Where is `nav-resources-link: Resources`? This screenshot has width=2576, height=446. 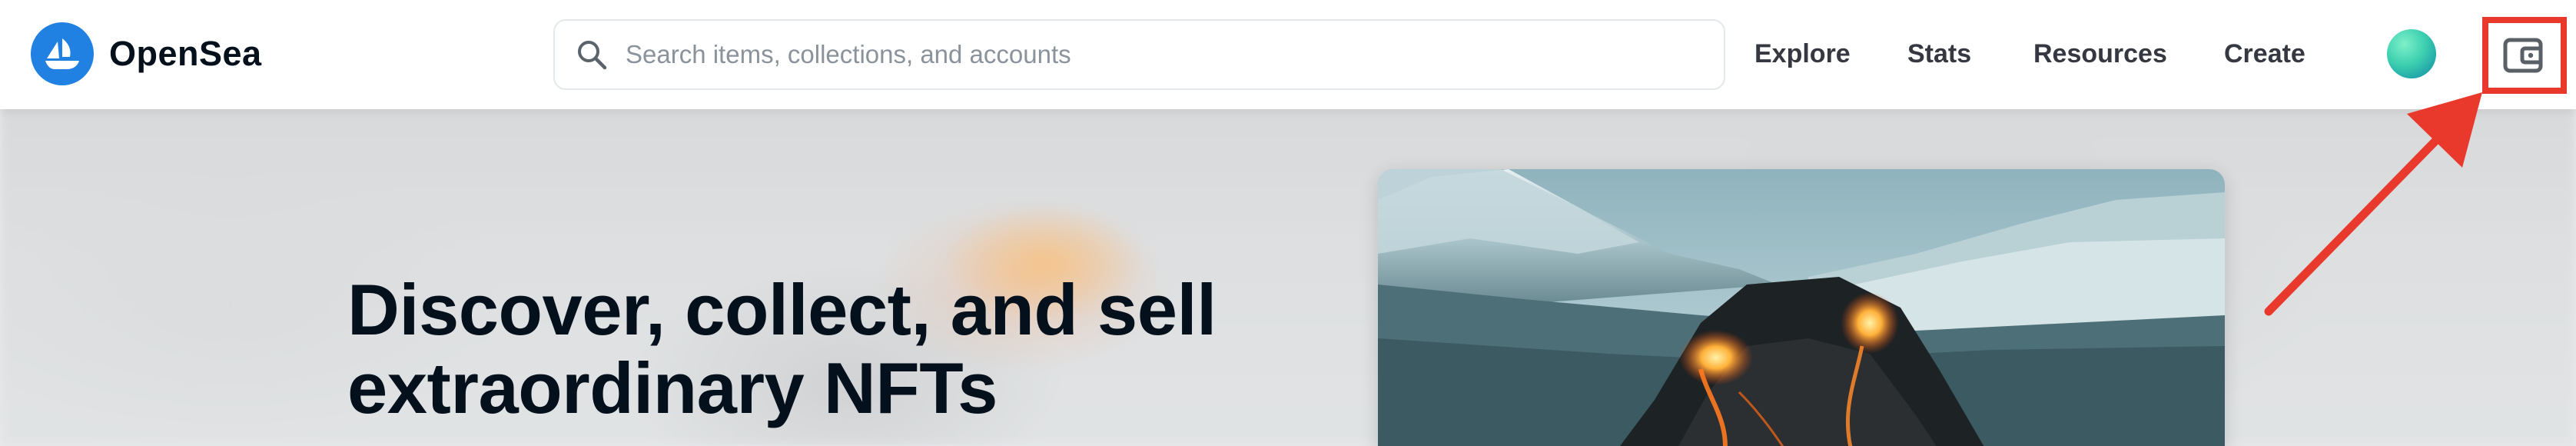
nav-resources-link: Resources is located at coordinates (2100, 54).